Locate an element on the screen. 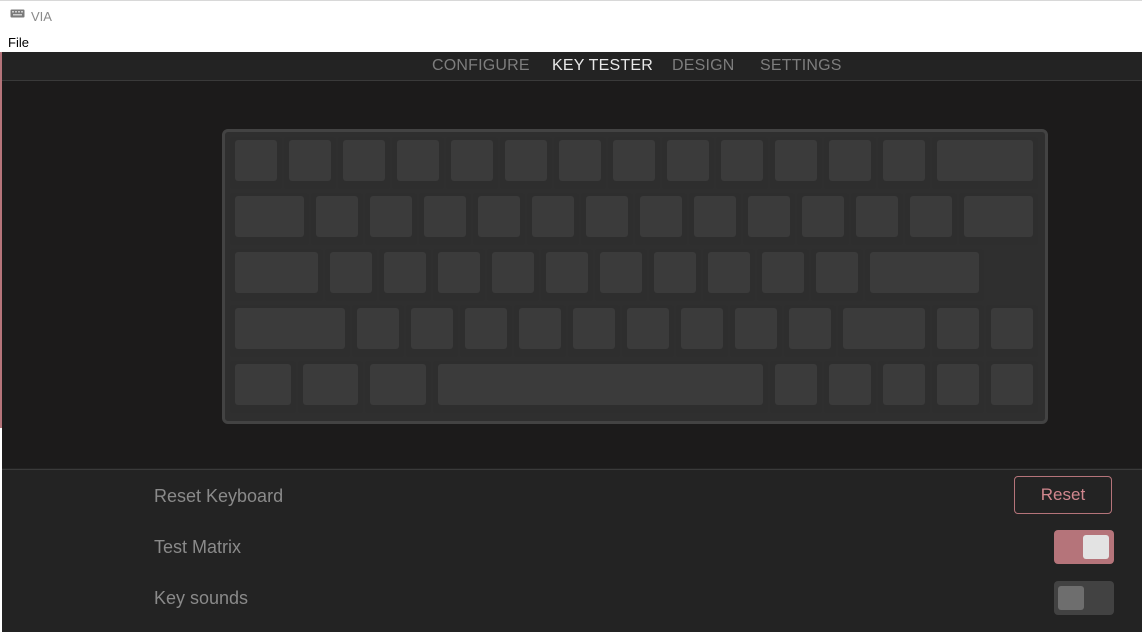  tab-configure: CONFIGURE is located at coordinates (481, 66).